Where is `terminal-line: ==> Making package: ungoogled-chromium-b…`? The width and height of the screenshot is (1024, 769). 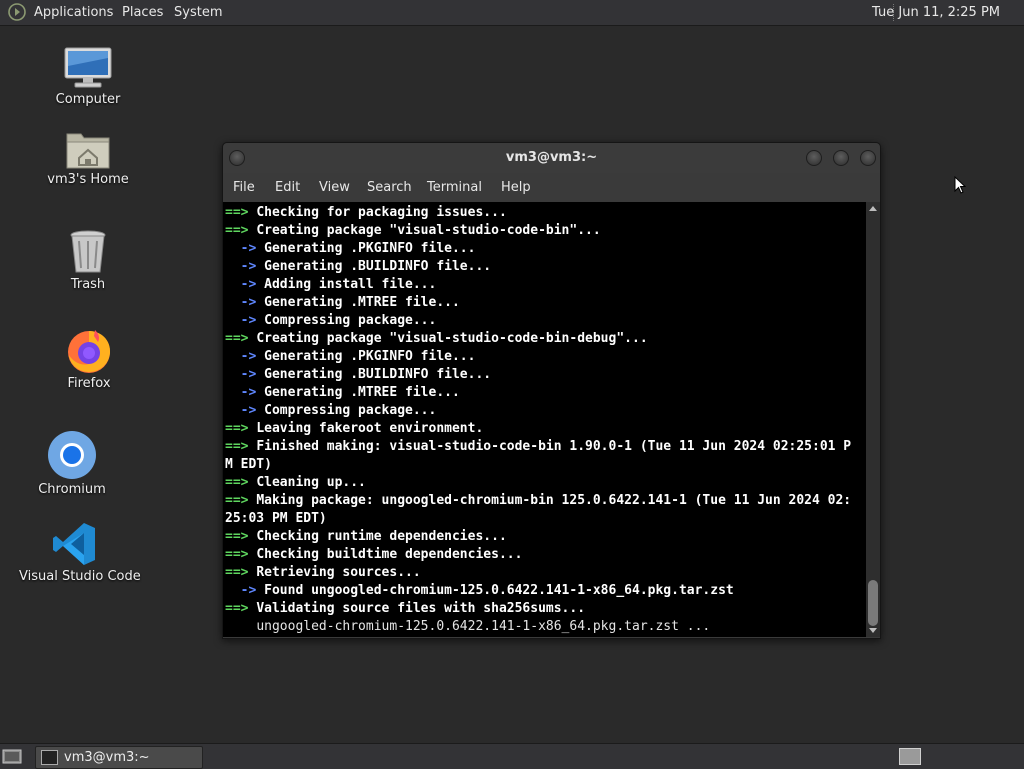
terminal-line: ==> Making package: ungoogled-chromium-b… is located at coordinates (538, 501).